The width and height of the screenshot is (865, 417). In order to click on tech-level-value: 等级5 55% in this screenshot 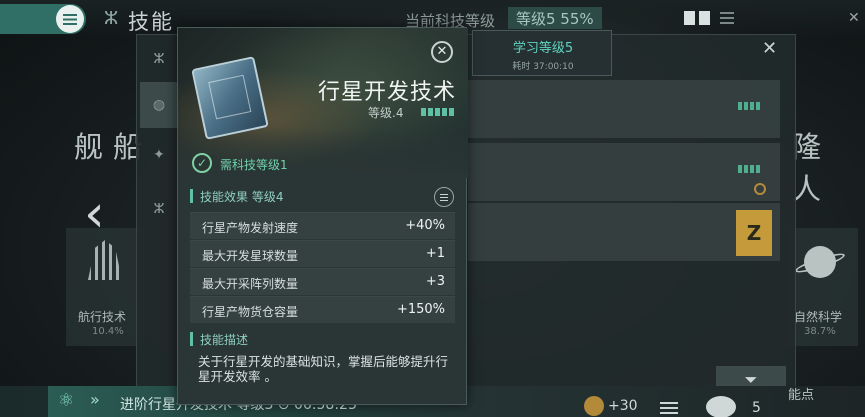, I will do `click(555, 18)`.